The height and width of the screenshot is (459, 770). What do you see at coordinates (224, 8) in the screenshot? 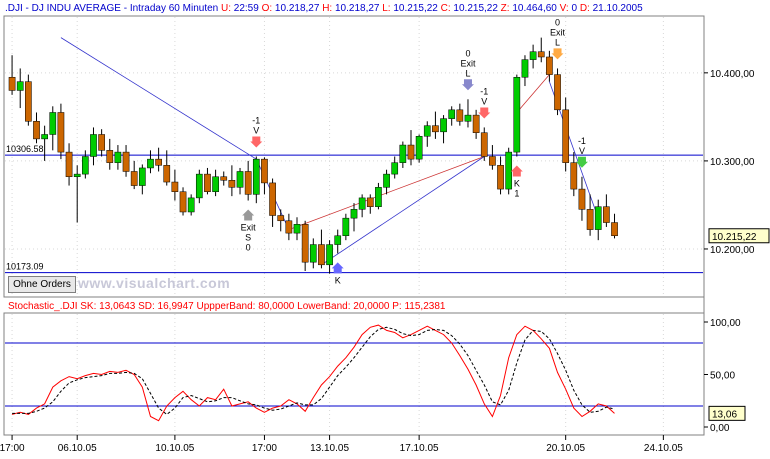
I see `header-field-label: U:` at bounding box center [224, 8].